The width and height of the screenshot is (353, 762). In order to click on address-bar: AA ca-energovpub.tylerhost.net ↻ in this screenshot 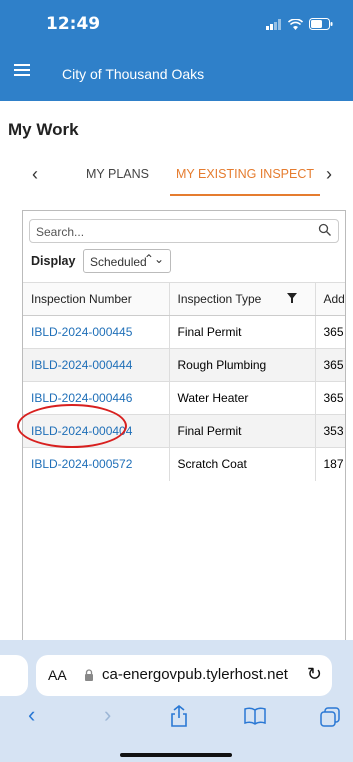, I will do `click(184, 675)`.